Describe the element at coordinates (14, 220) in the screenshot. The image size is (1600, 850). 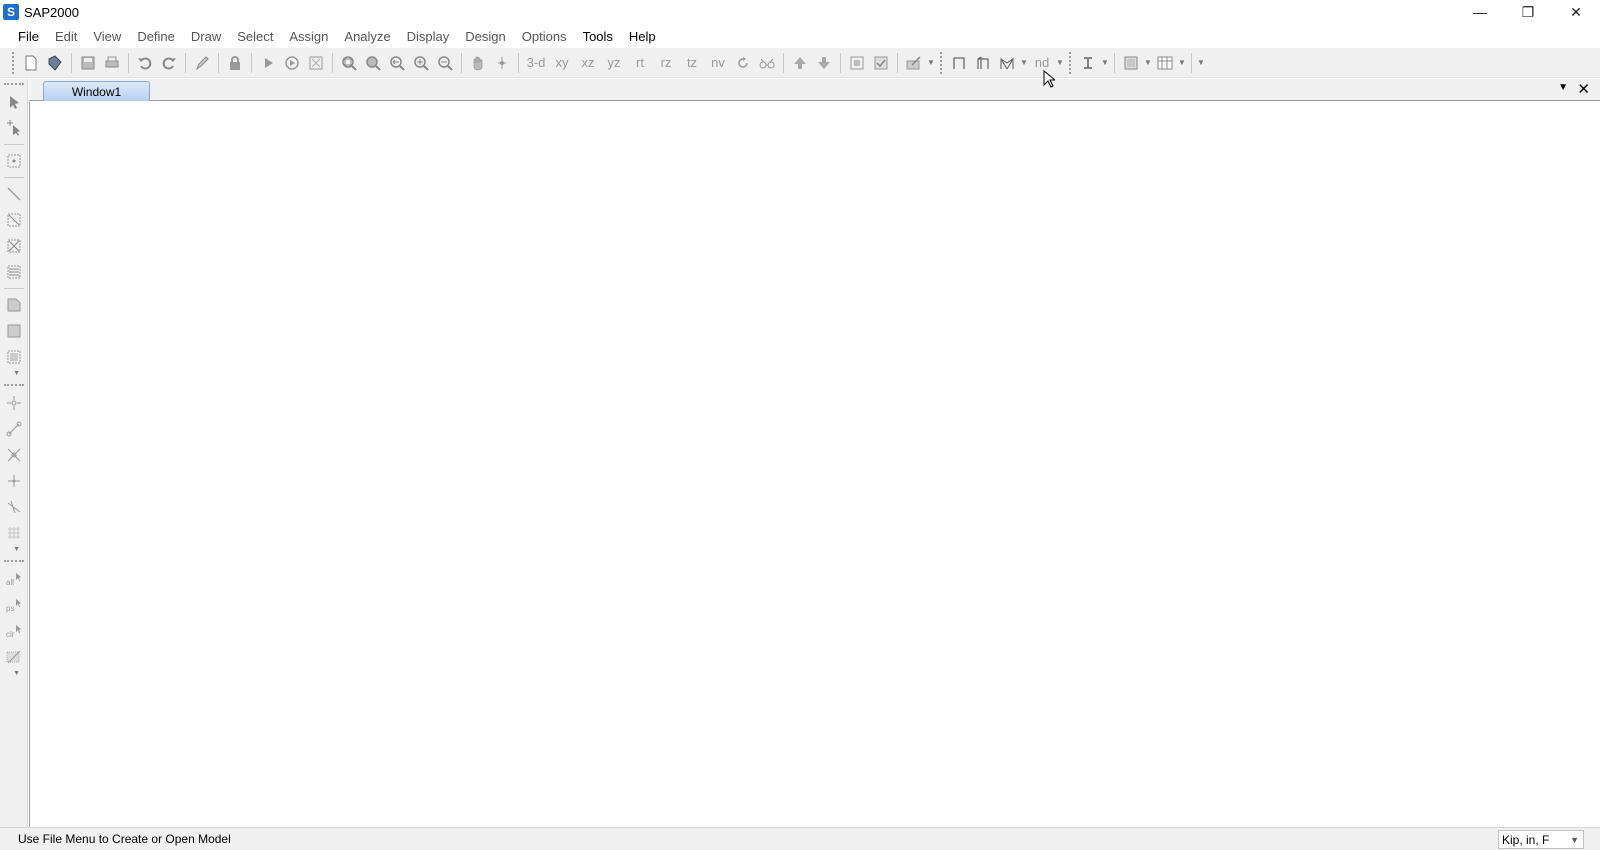
I see `quick-draw-frame-icon` at that location.